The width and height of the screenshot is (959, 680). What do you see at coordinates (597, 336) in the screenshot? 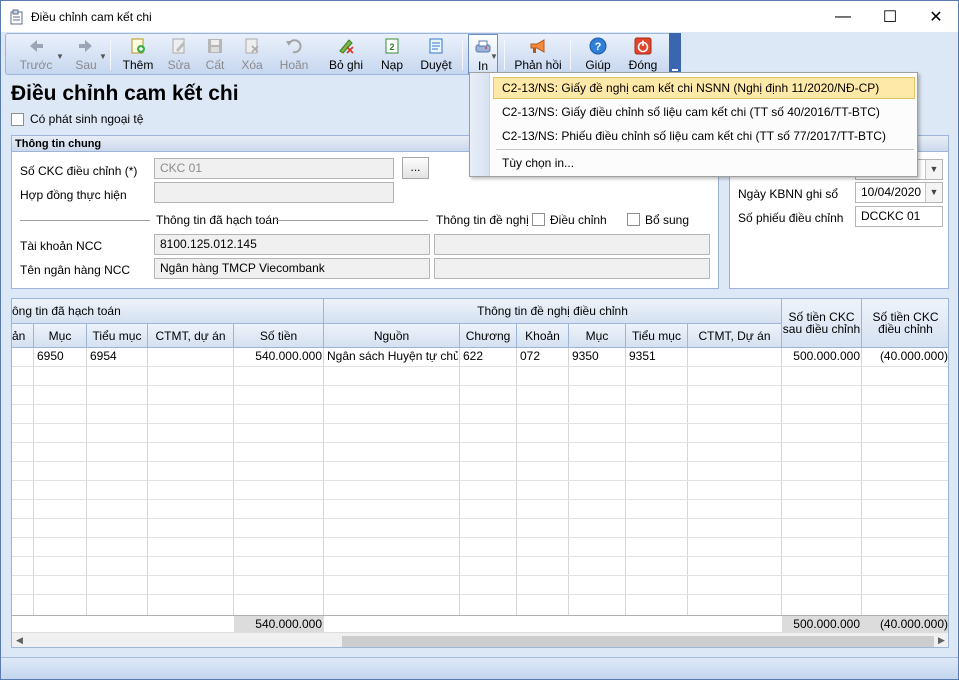
I see `col-header-muc-2: Mục` at bounding box center [597, 336].